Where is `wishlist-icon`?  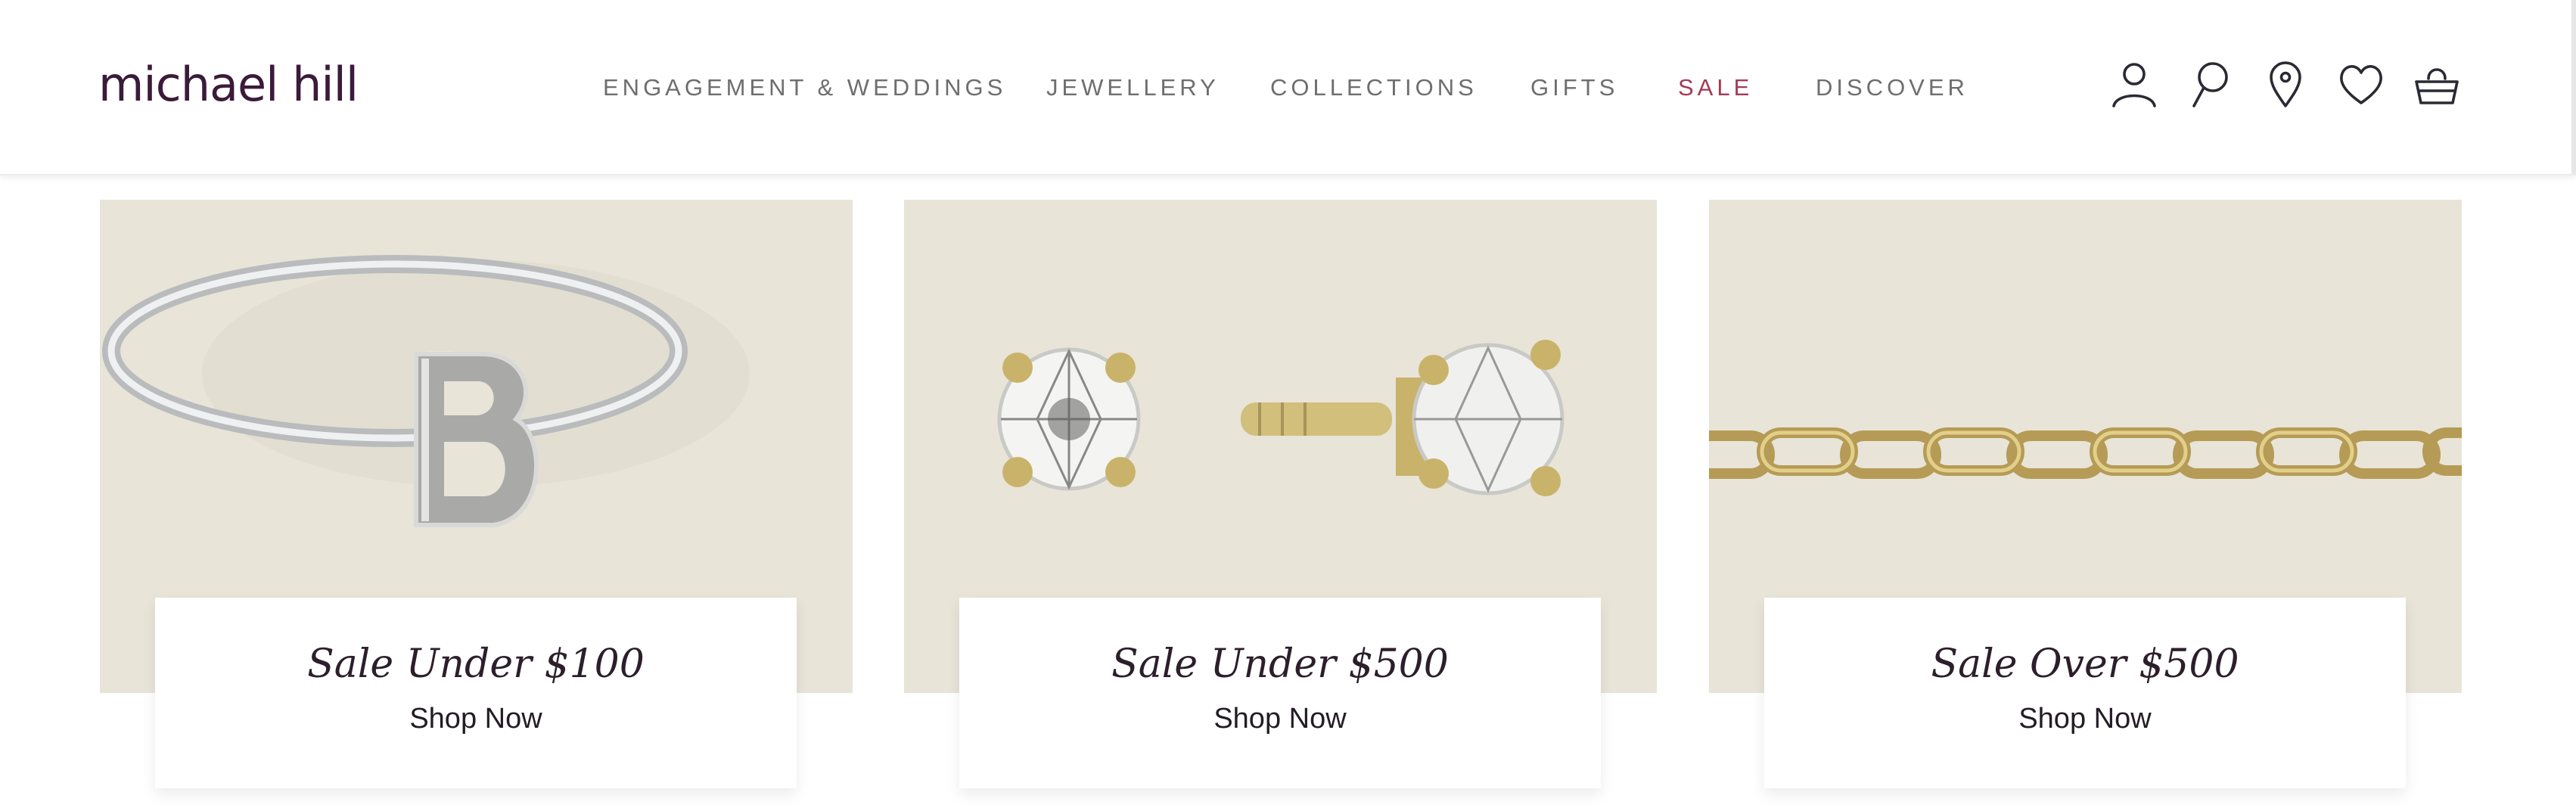
wishlist-icon is located at coordinates (2361, 83).